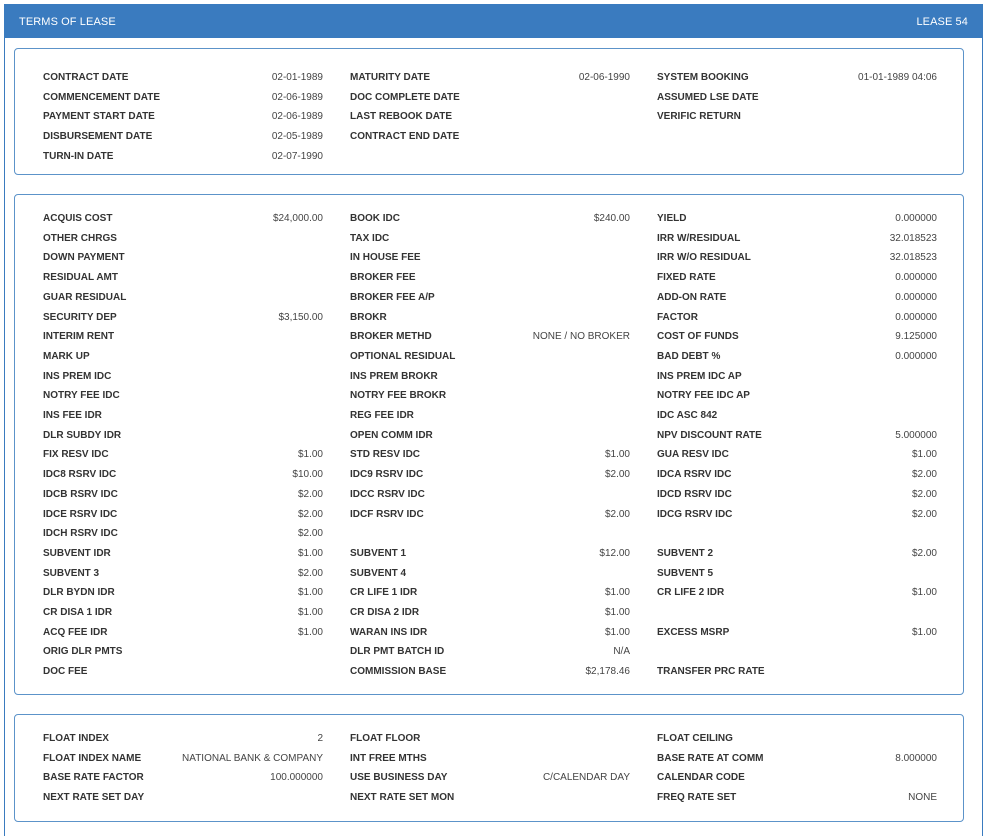 This screenshot has height=836, width=987. I want to click on field-row: SECURITY DEP $3,150.00 BROKR FACTOR 0.000000, so click(490, 318).